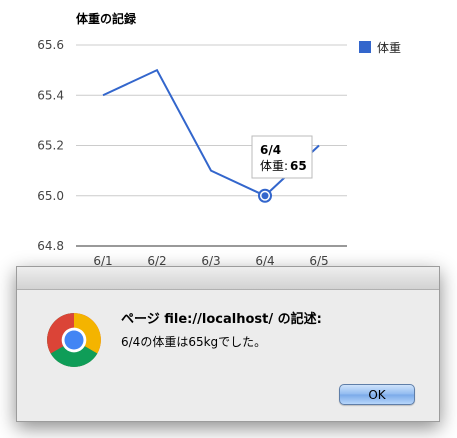 The height and width of the screenshot is (438, 457). I want to click on legend-label: 体重, so click(389, 48).